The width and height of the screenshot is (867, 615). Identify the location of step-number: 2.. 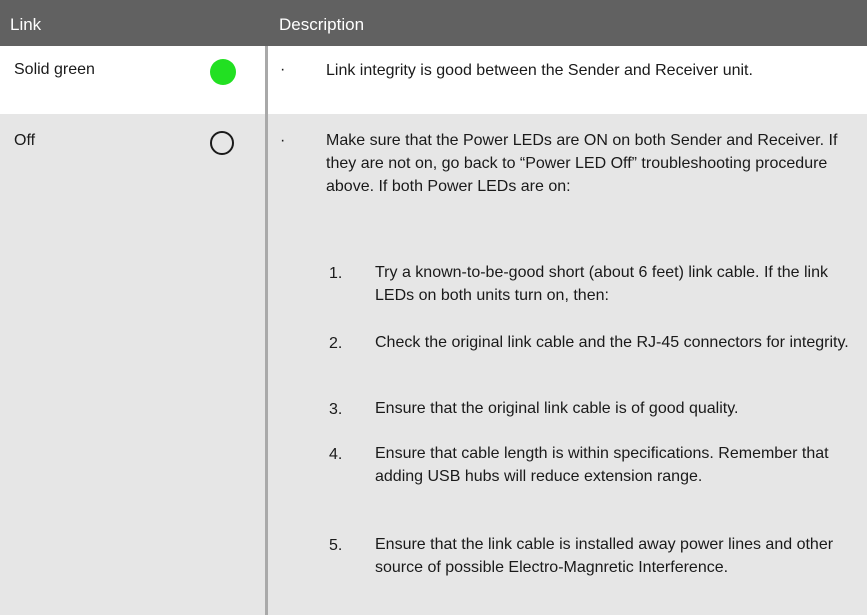
(336, 343).